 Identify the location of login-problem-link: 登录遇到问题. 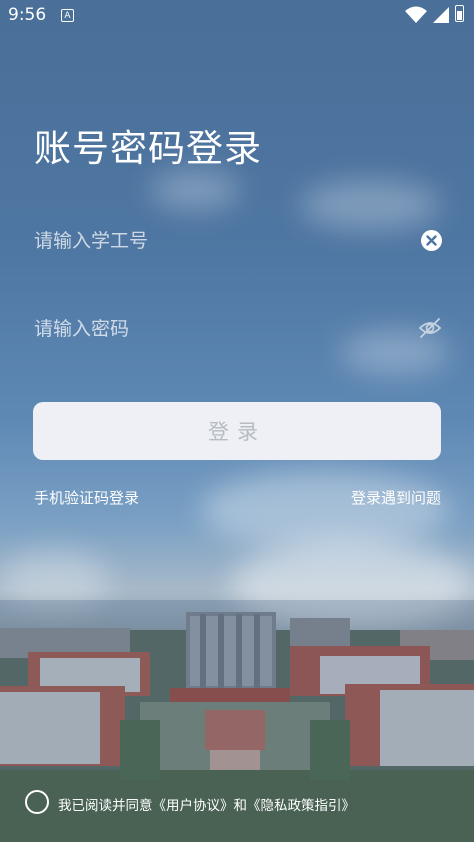
(396, 497).